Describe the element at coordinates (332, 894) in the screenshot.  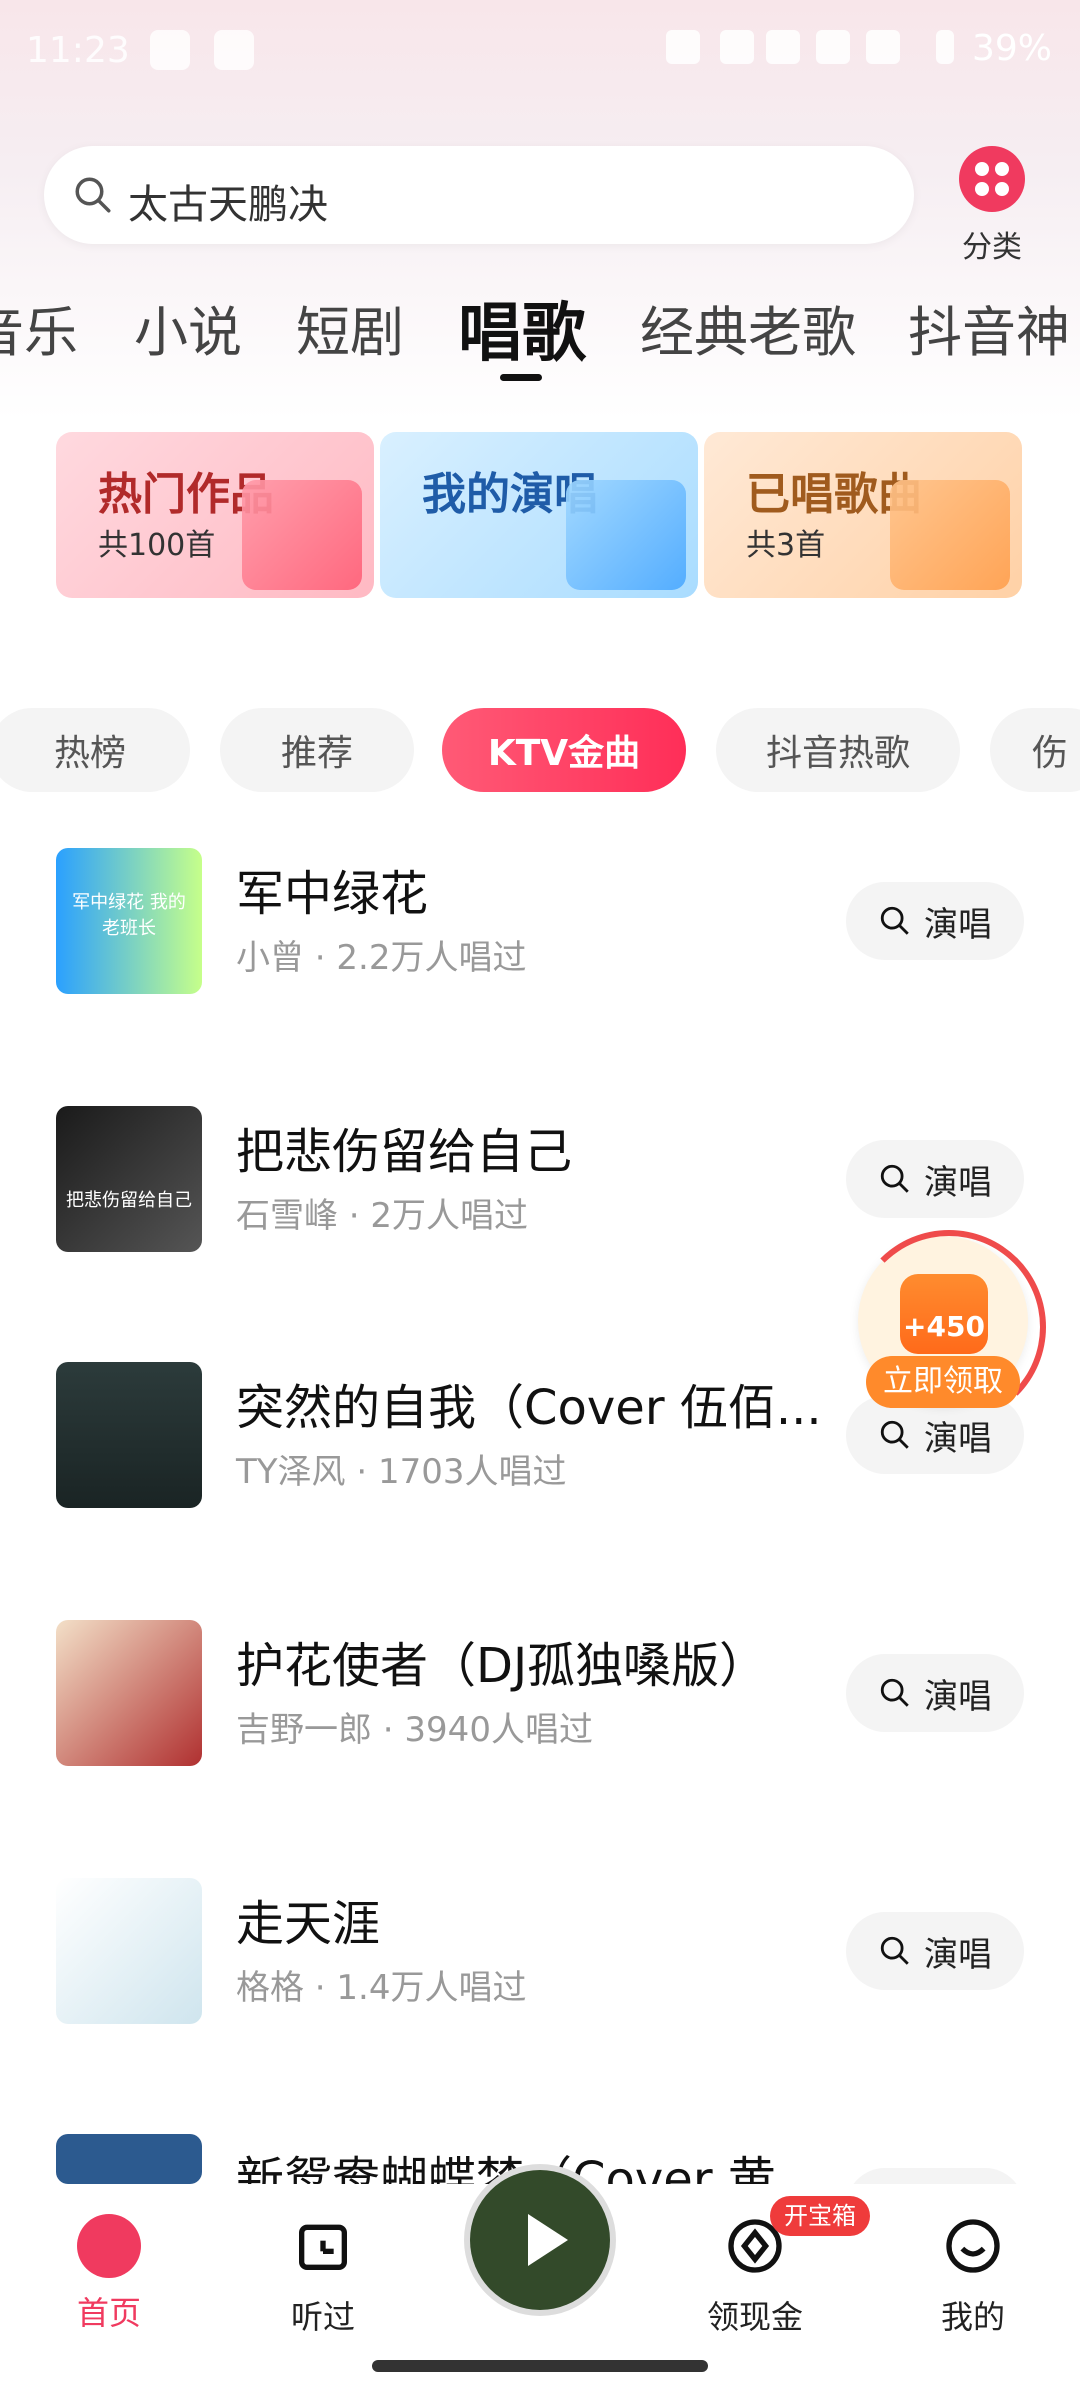
I see `song-title: 军中绿花` at that location.